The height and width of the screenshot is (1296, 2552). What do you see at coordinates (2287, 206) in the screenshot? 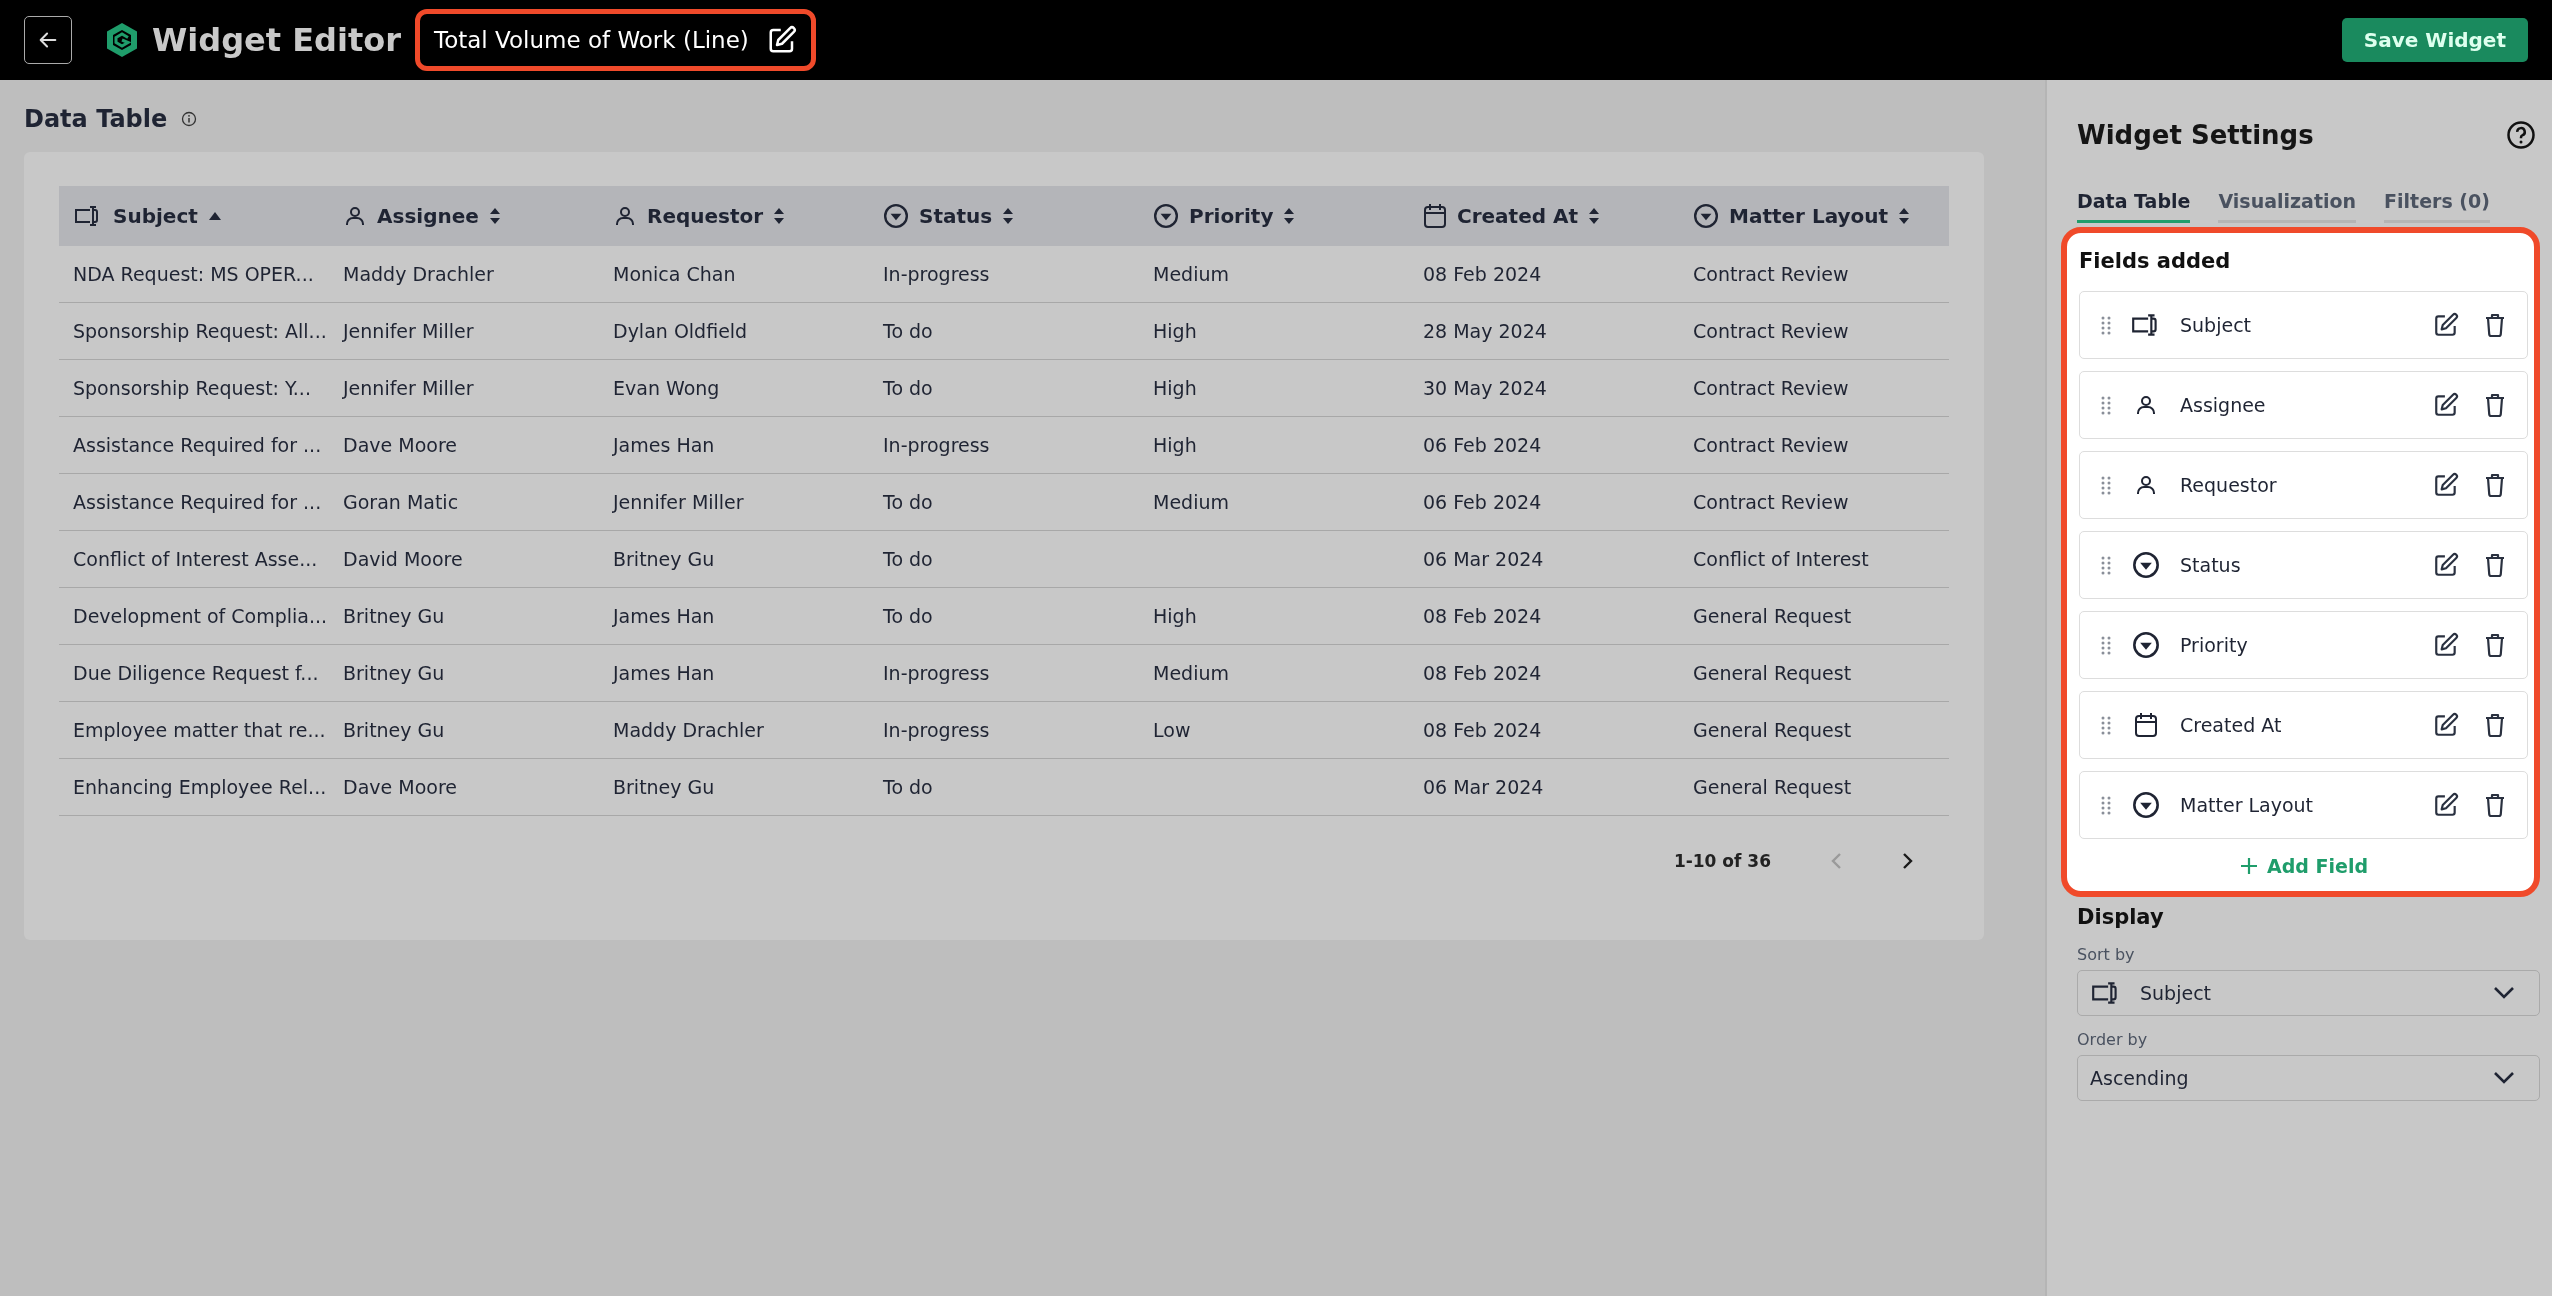
I see `settings-tab: Visualization` at bounding box center [2287, 206].